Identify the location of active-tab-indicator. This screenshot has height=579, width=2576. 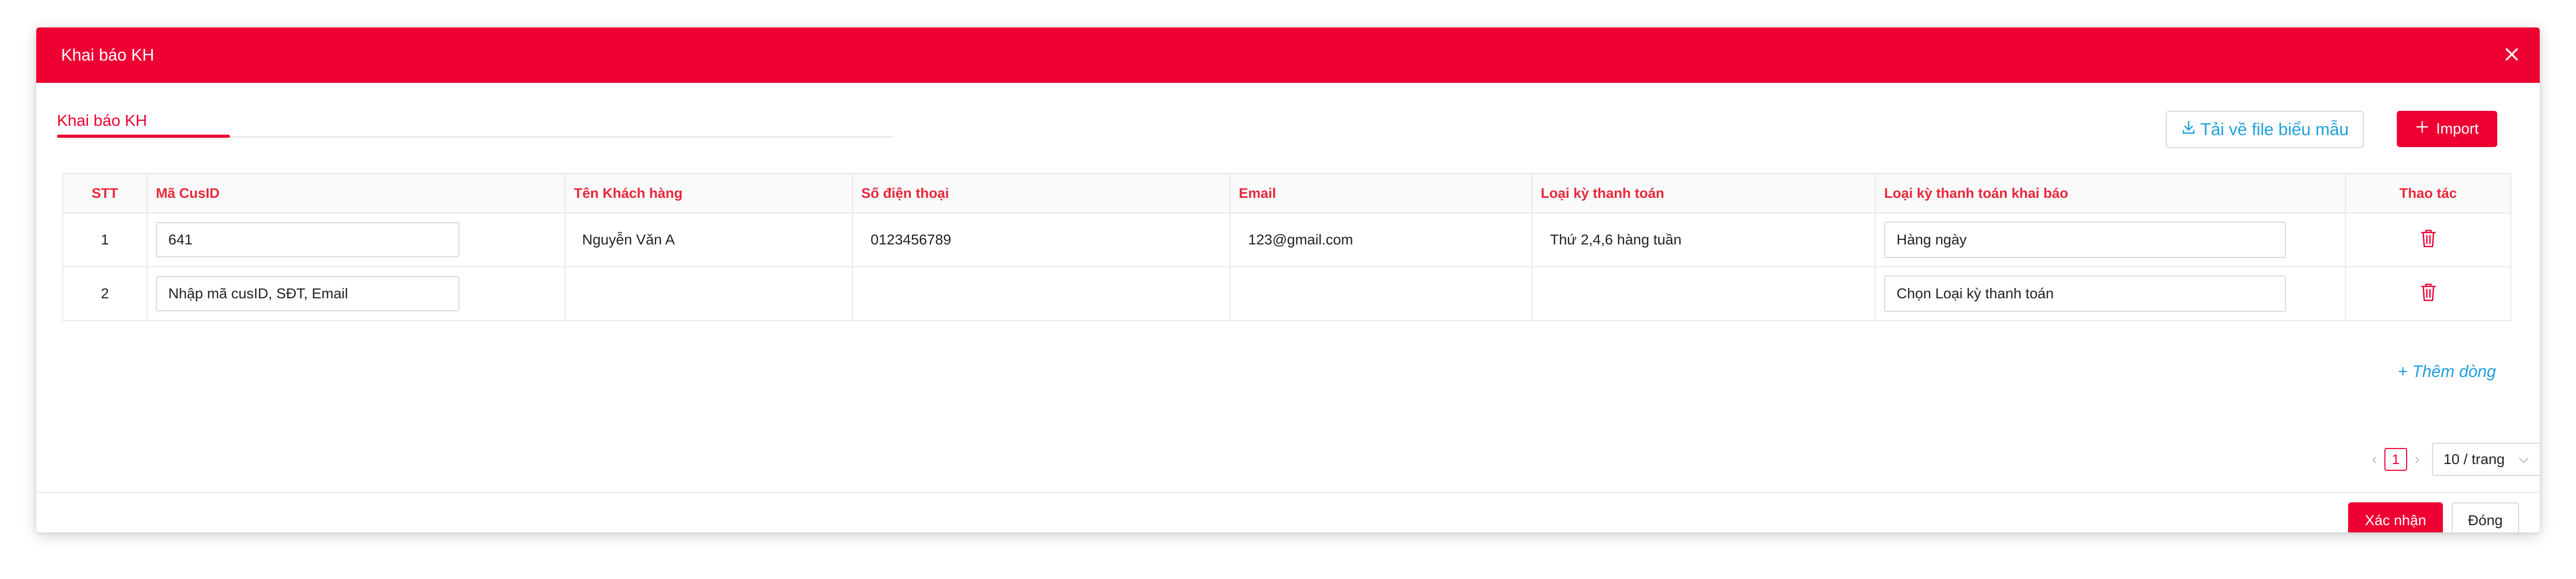
(144, 136).